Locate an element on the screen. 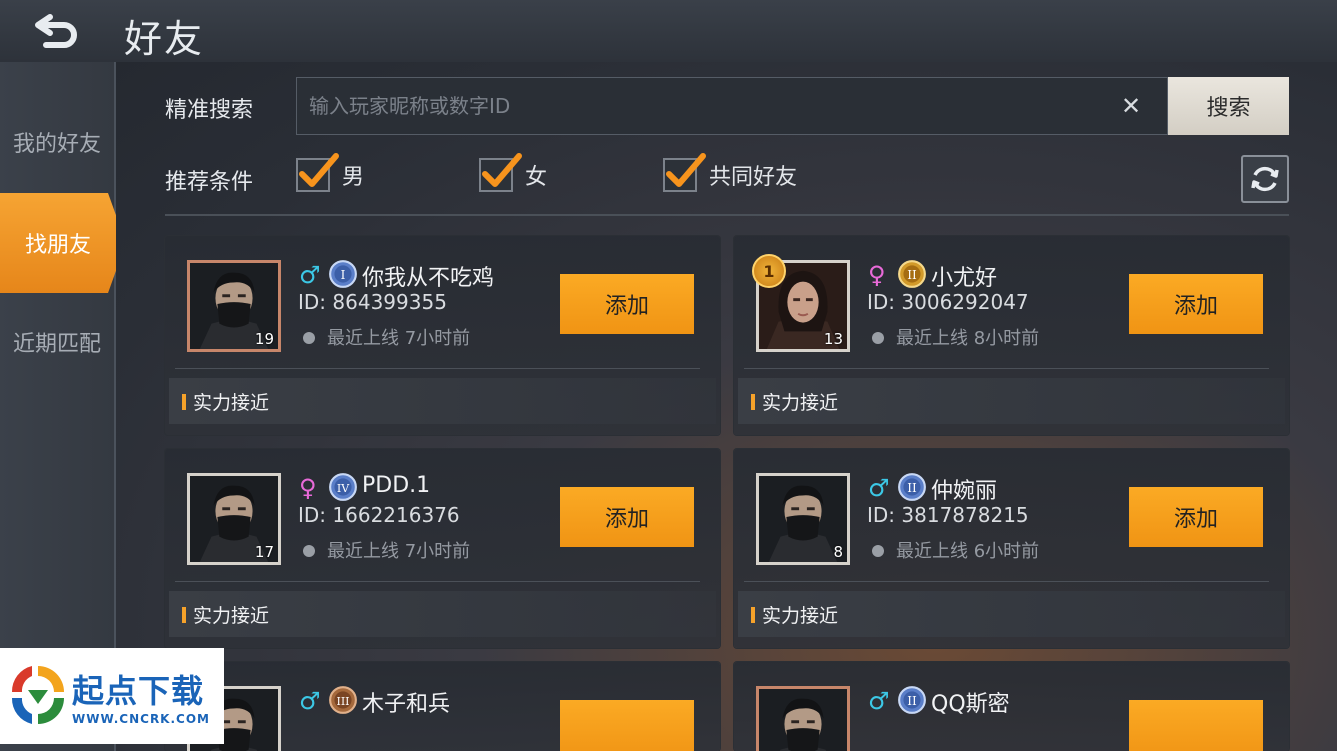 The image size is (1337, 751). checkbox-male is located at coordinates (317, 172).